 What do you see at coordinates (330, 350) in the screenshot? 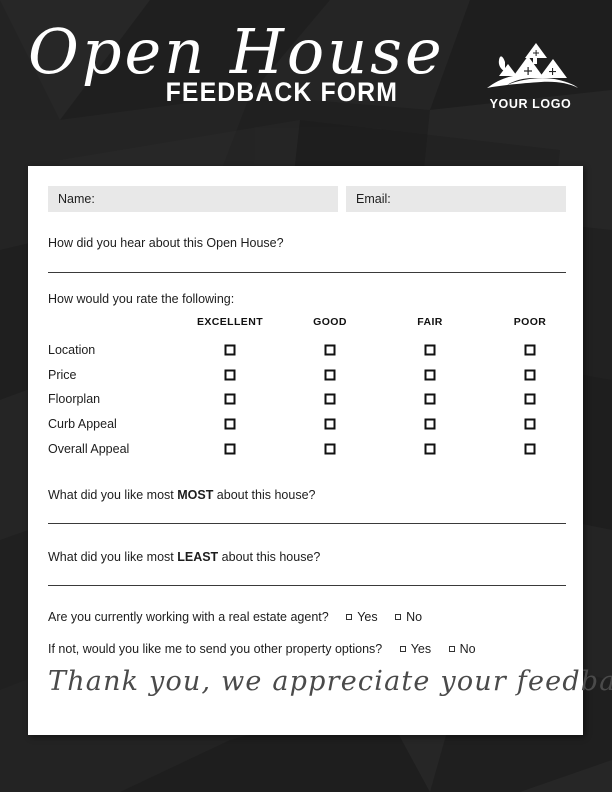
I see `checkbox-location-good` at bounding box center [330, 350].